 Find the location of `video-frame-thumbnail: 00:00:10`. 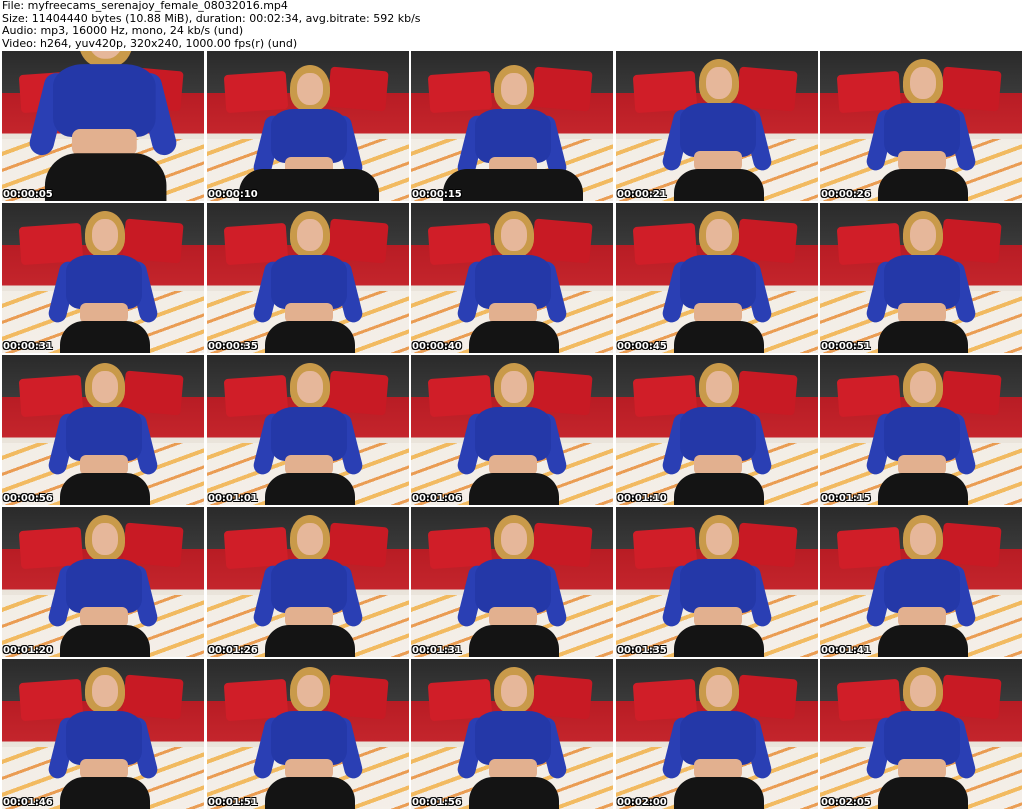

video-frame-thumbnail: 00:00:10 is located at coordinates (308, 126).